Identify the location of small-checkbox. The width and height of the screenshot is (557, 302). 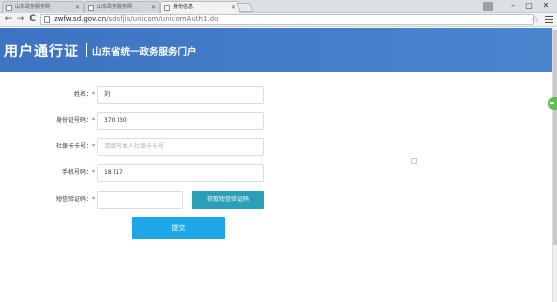
(414, 161).